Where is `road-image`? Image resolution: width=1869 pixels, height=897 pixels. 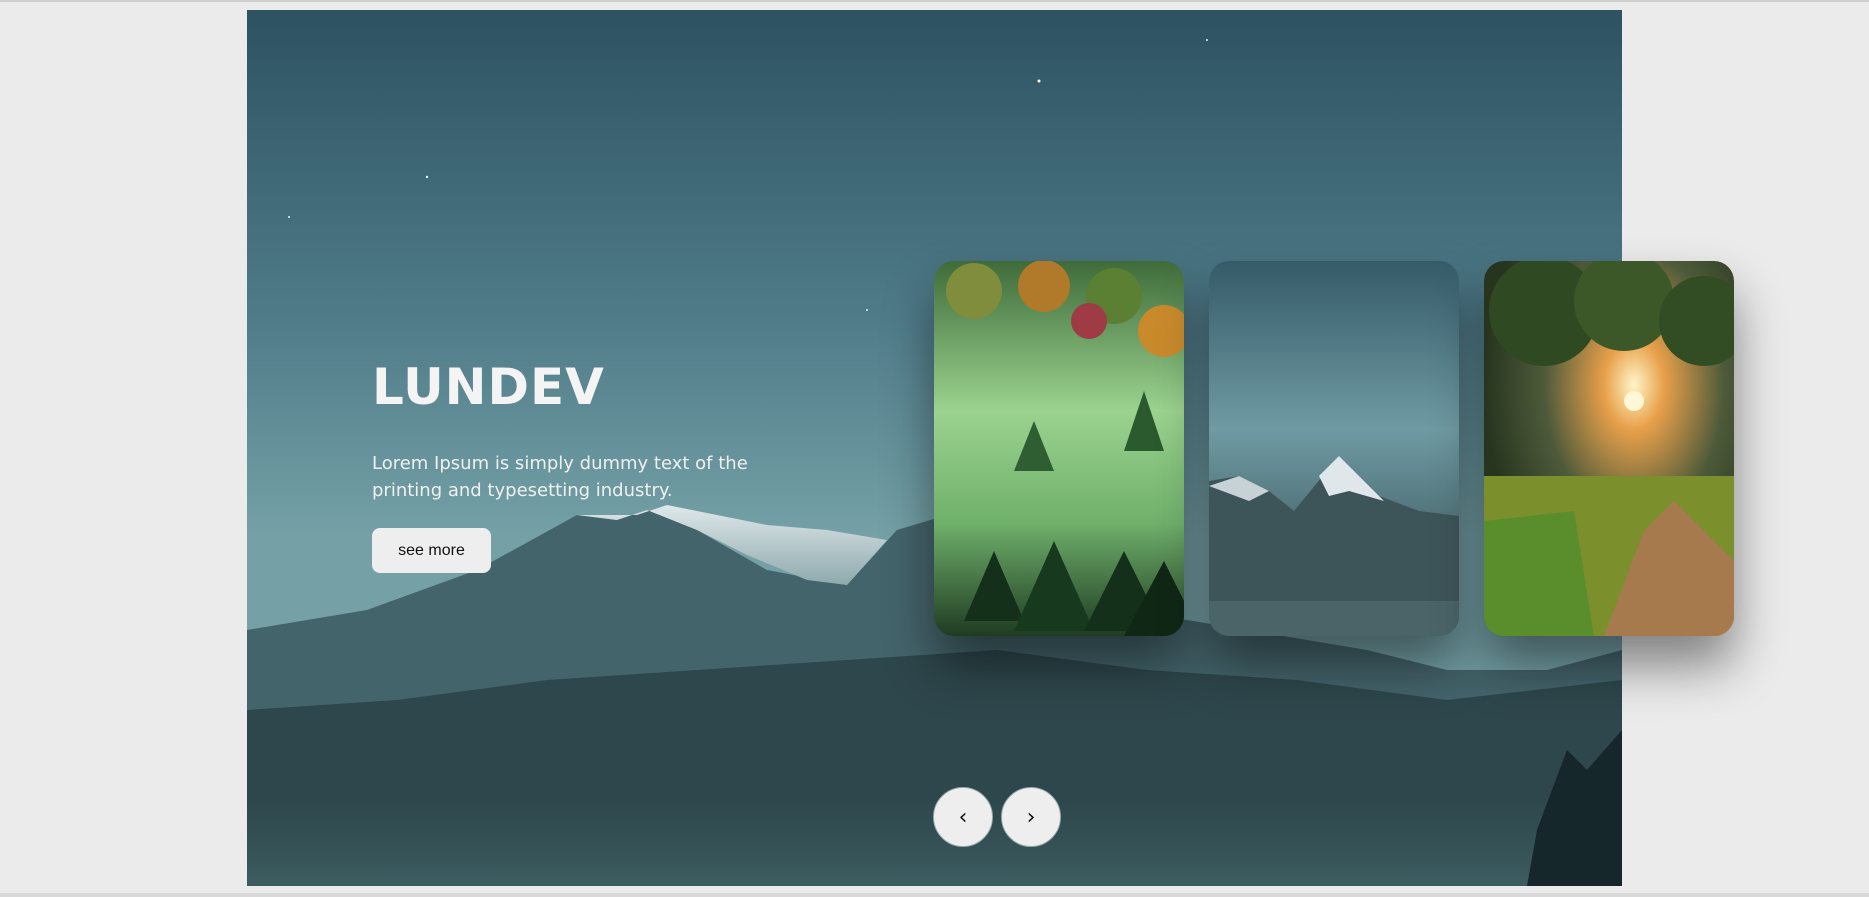 road-image is located at coordinates (1609, 448).